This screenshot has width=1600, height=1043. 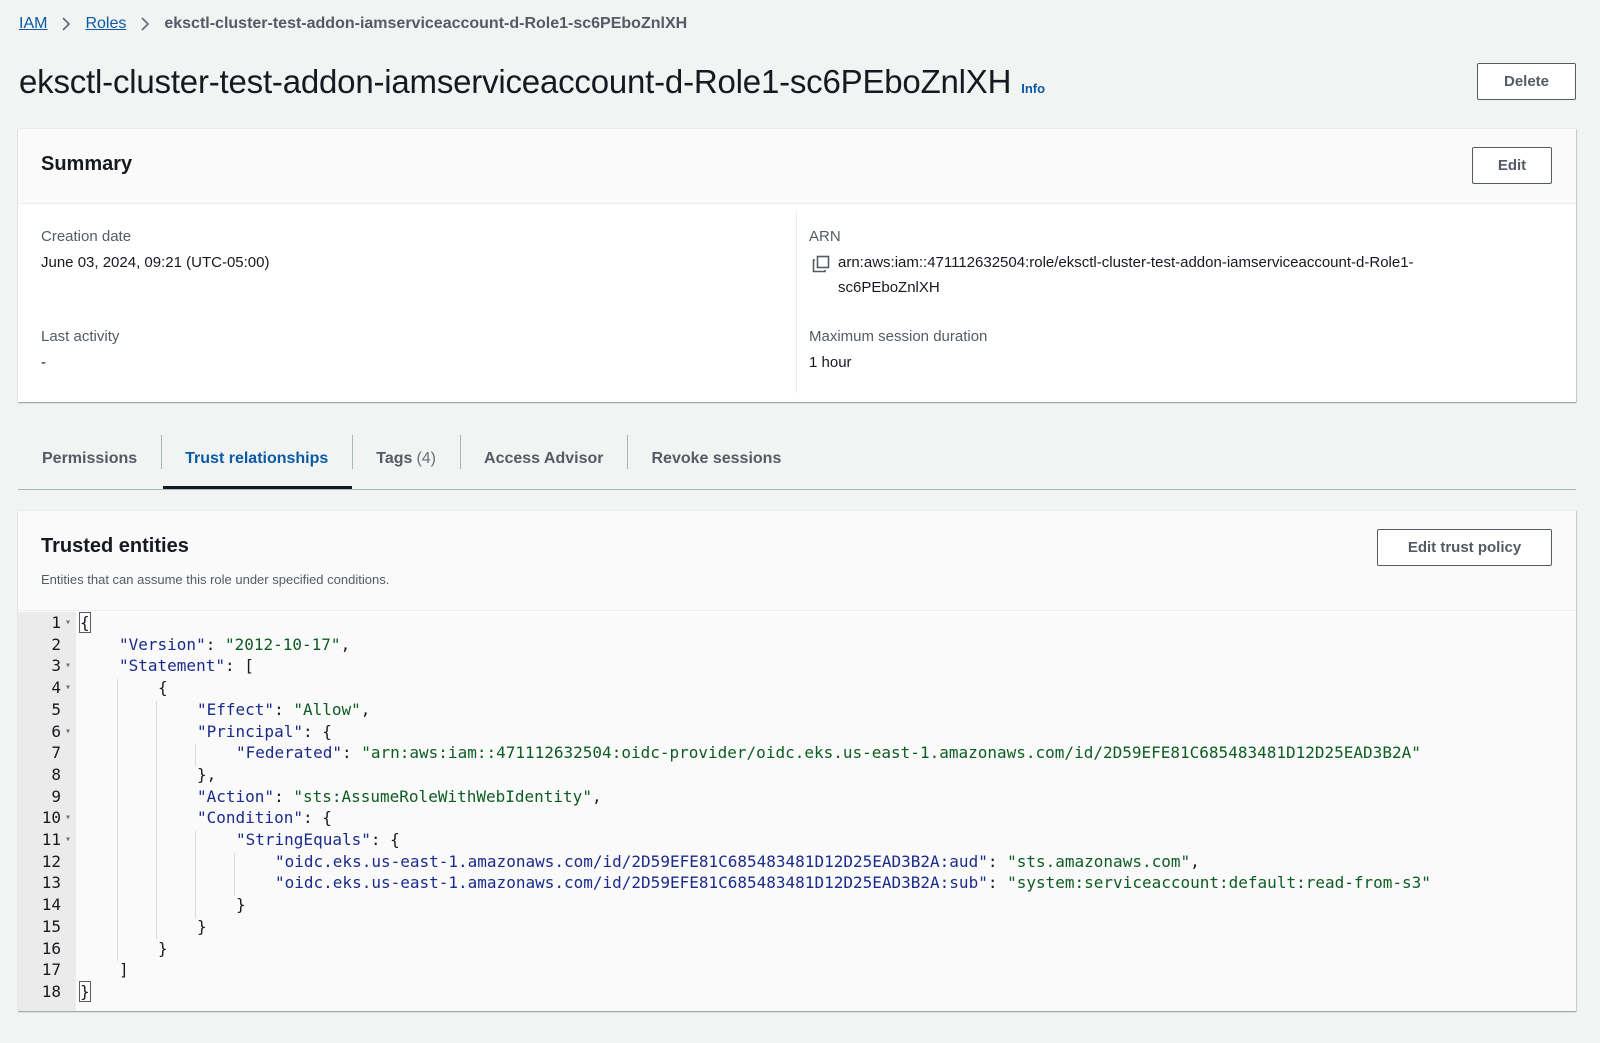 I want to click on tab-label: Access Advisor, so click(x=544, y=458).